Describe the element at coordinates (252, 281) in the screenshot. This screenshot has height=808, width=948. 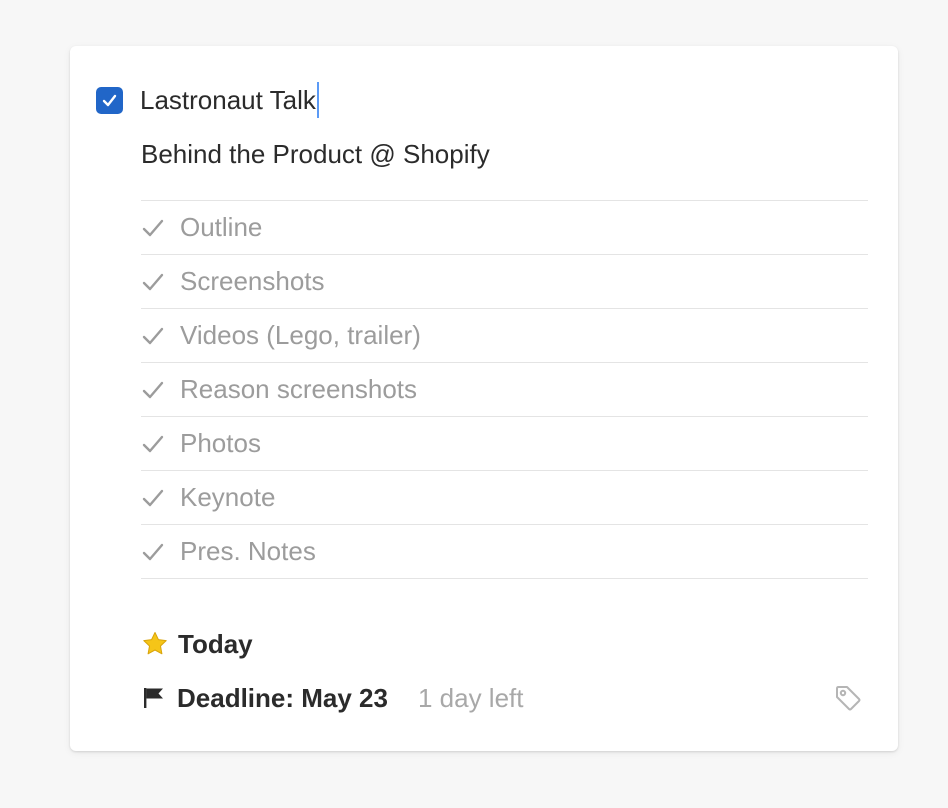
I see `checklist-item-label: Screenshots` at that location.